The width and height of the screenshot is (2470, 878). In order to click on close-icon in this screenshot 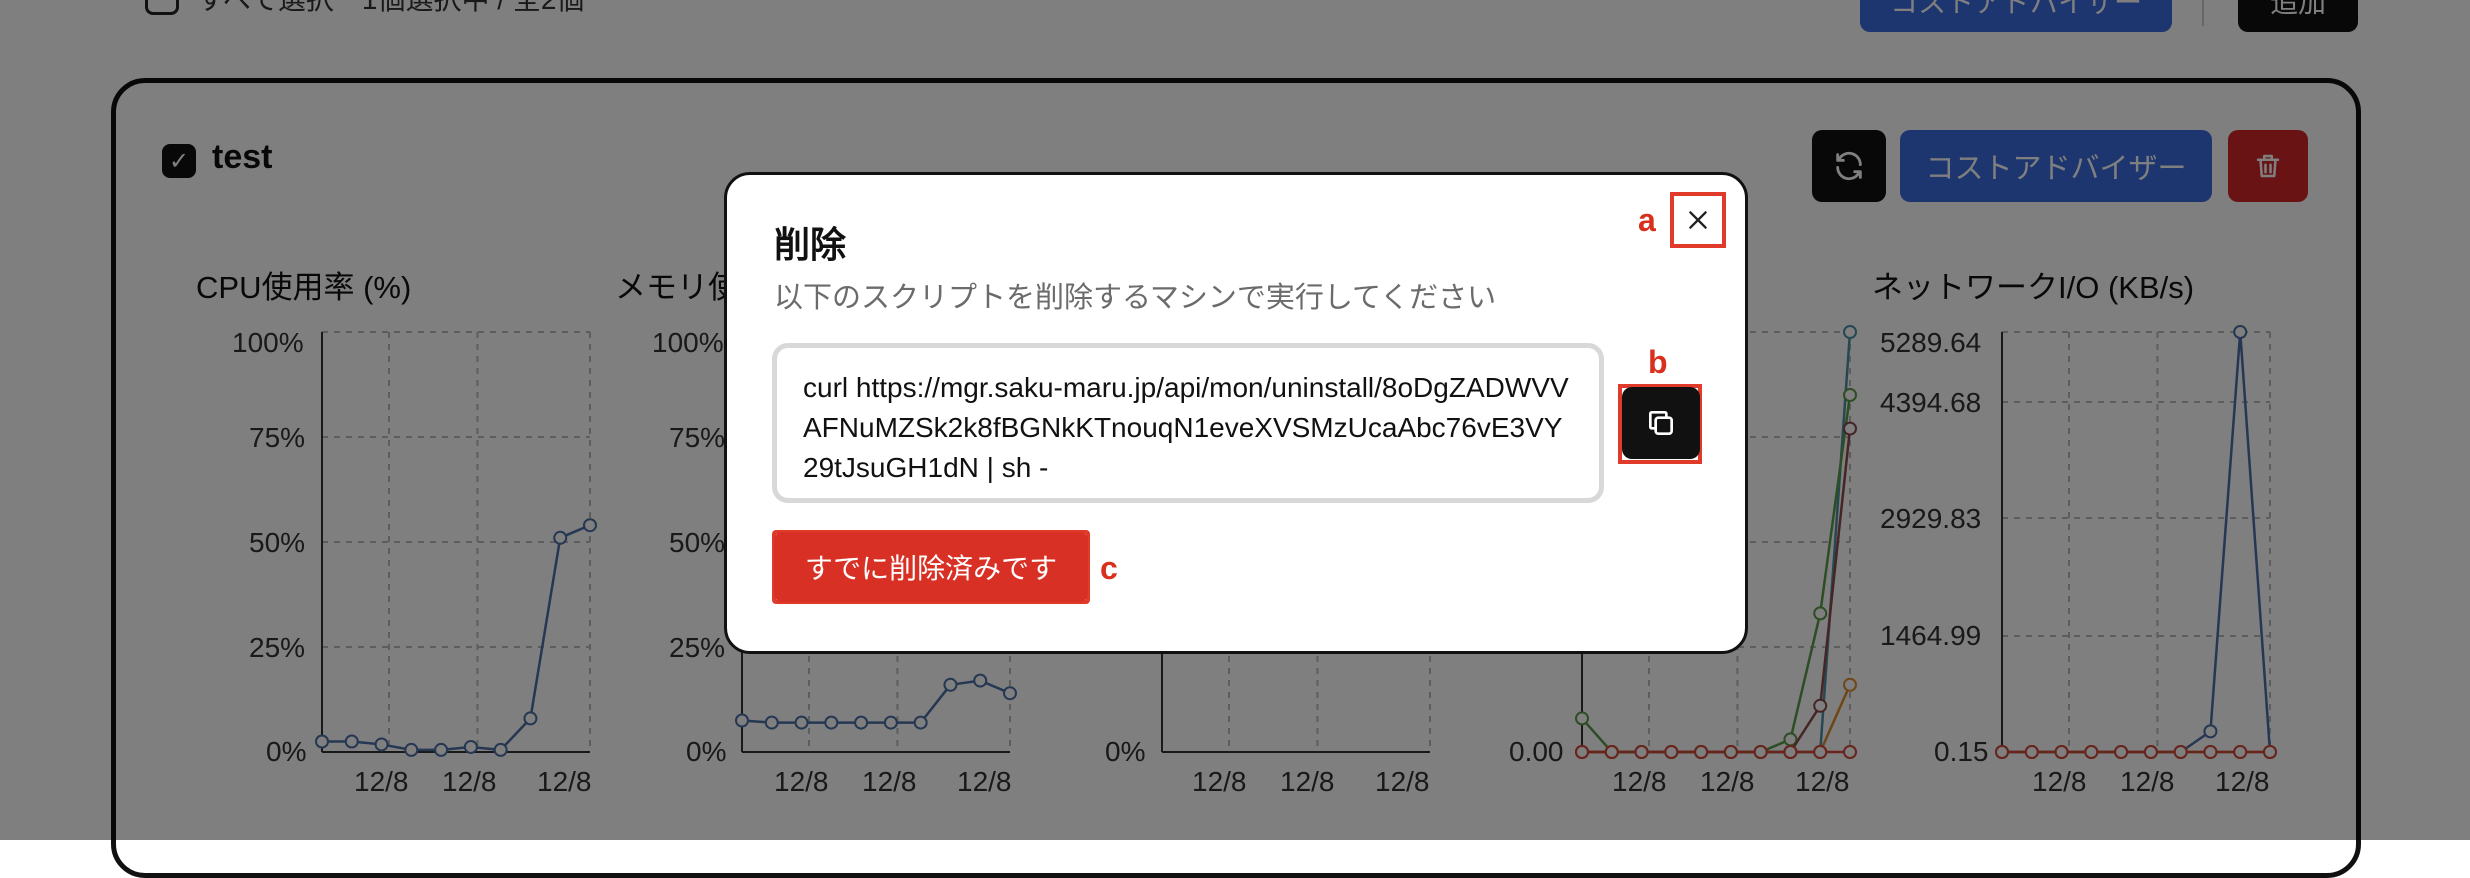, I will do `click(1698, 220)`.